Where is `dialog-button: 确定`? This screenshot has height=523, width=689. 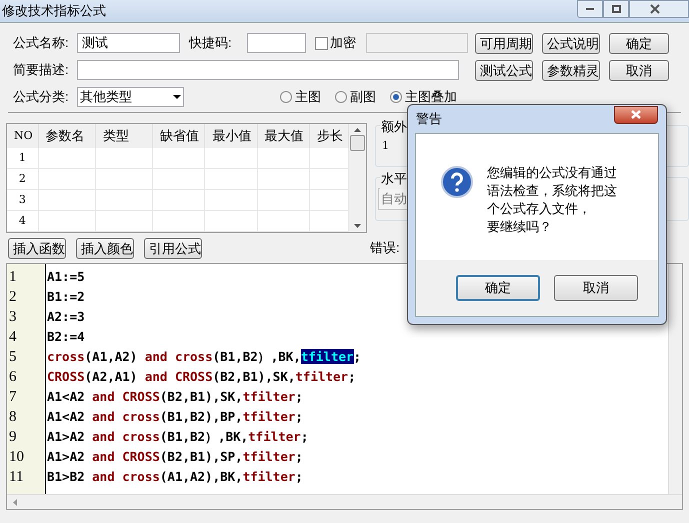 dialog-button: 确定 is located at coordinates (498, 288).